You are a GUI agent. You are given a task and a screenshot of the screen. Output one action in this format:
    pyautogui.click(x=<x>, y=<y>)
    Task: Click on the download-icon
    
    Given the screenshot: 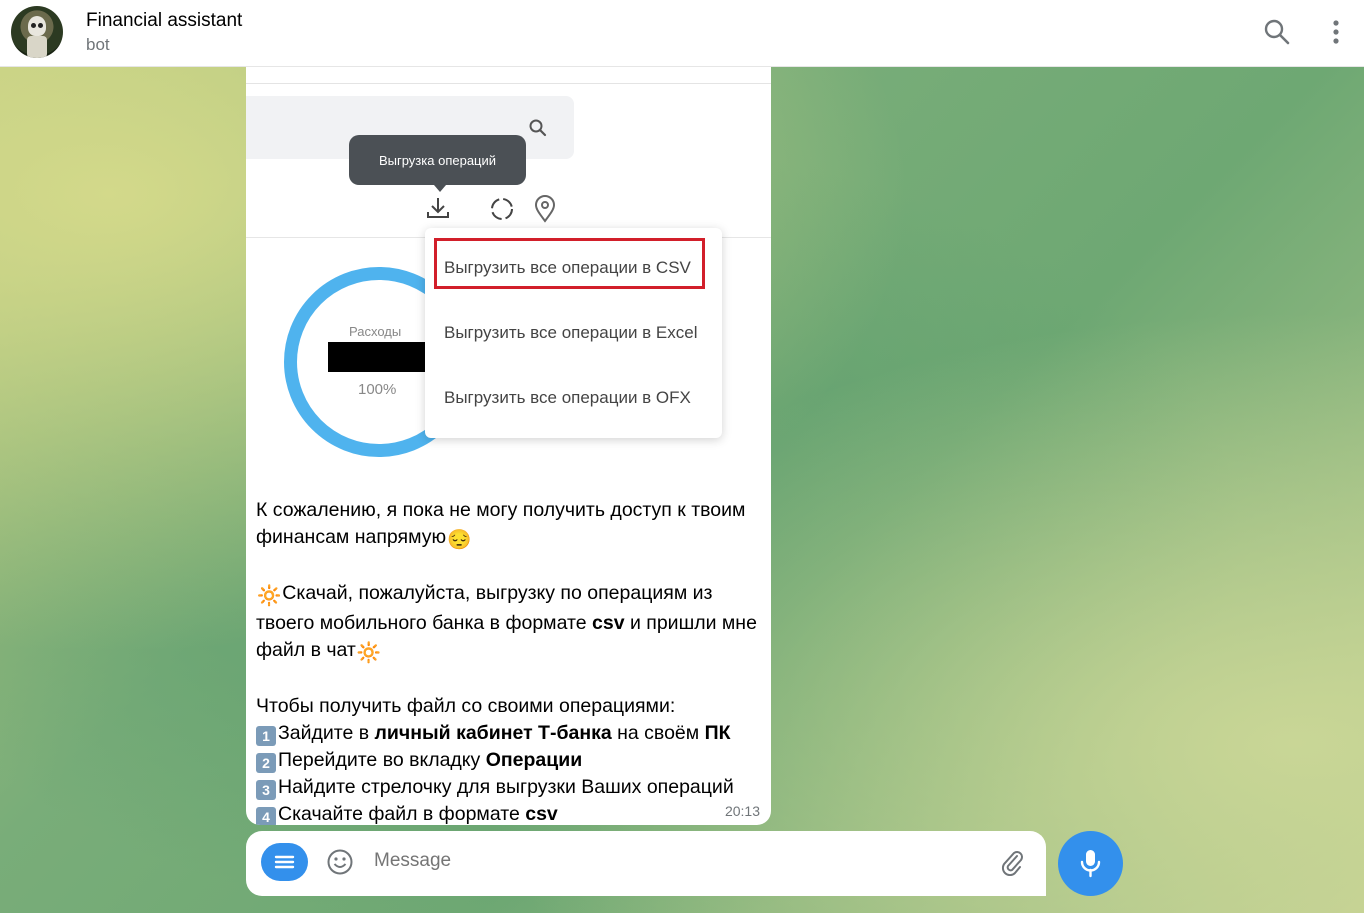 What is the action you would take?
    pyautogui.click(x=438, y=208)
    